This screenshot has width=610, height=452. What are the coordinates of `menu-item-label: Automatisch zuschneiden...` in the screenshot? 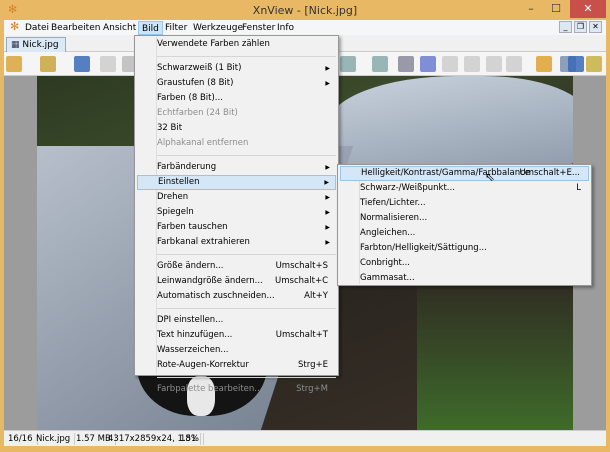 It's located at (216, 296).